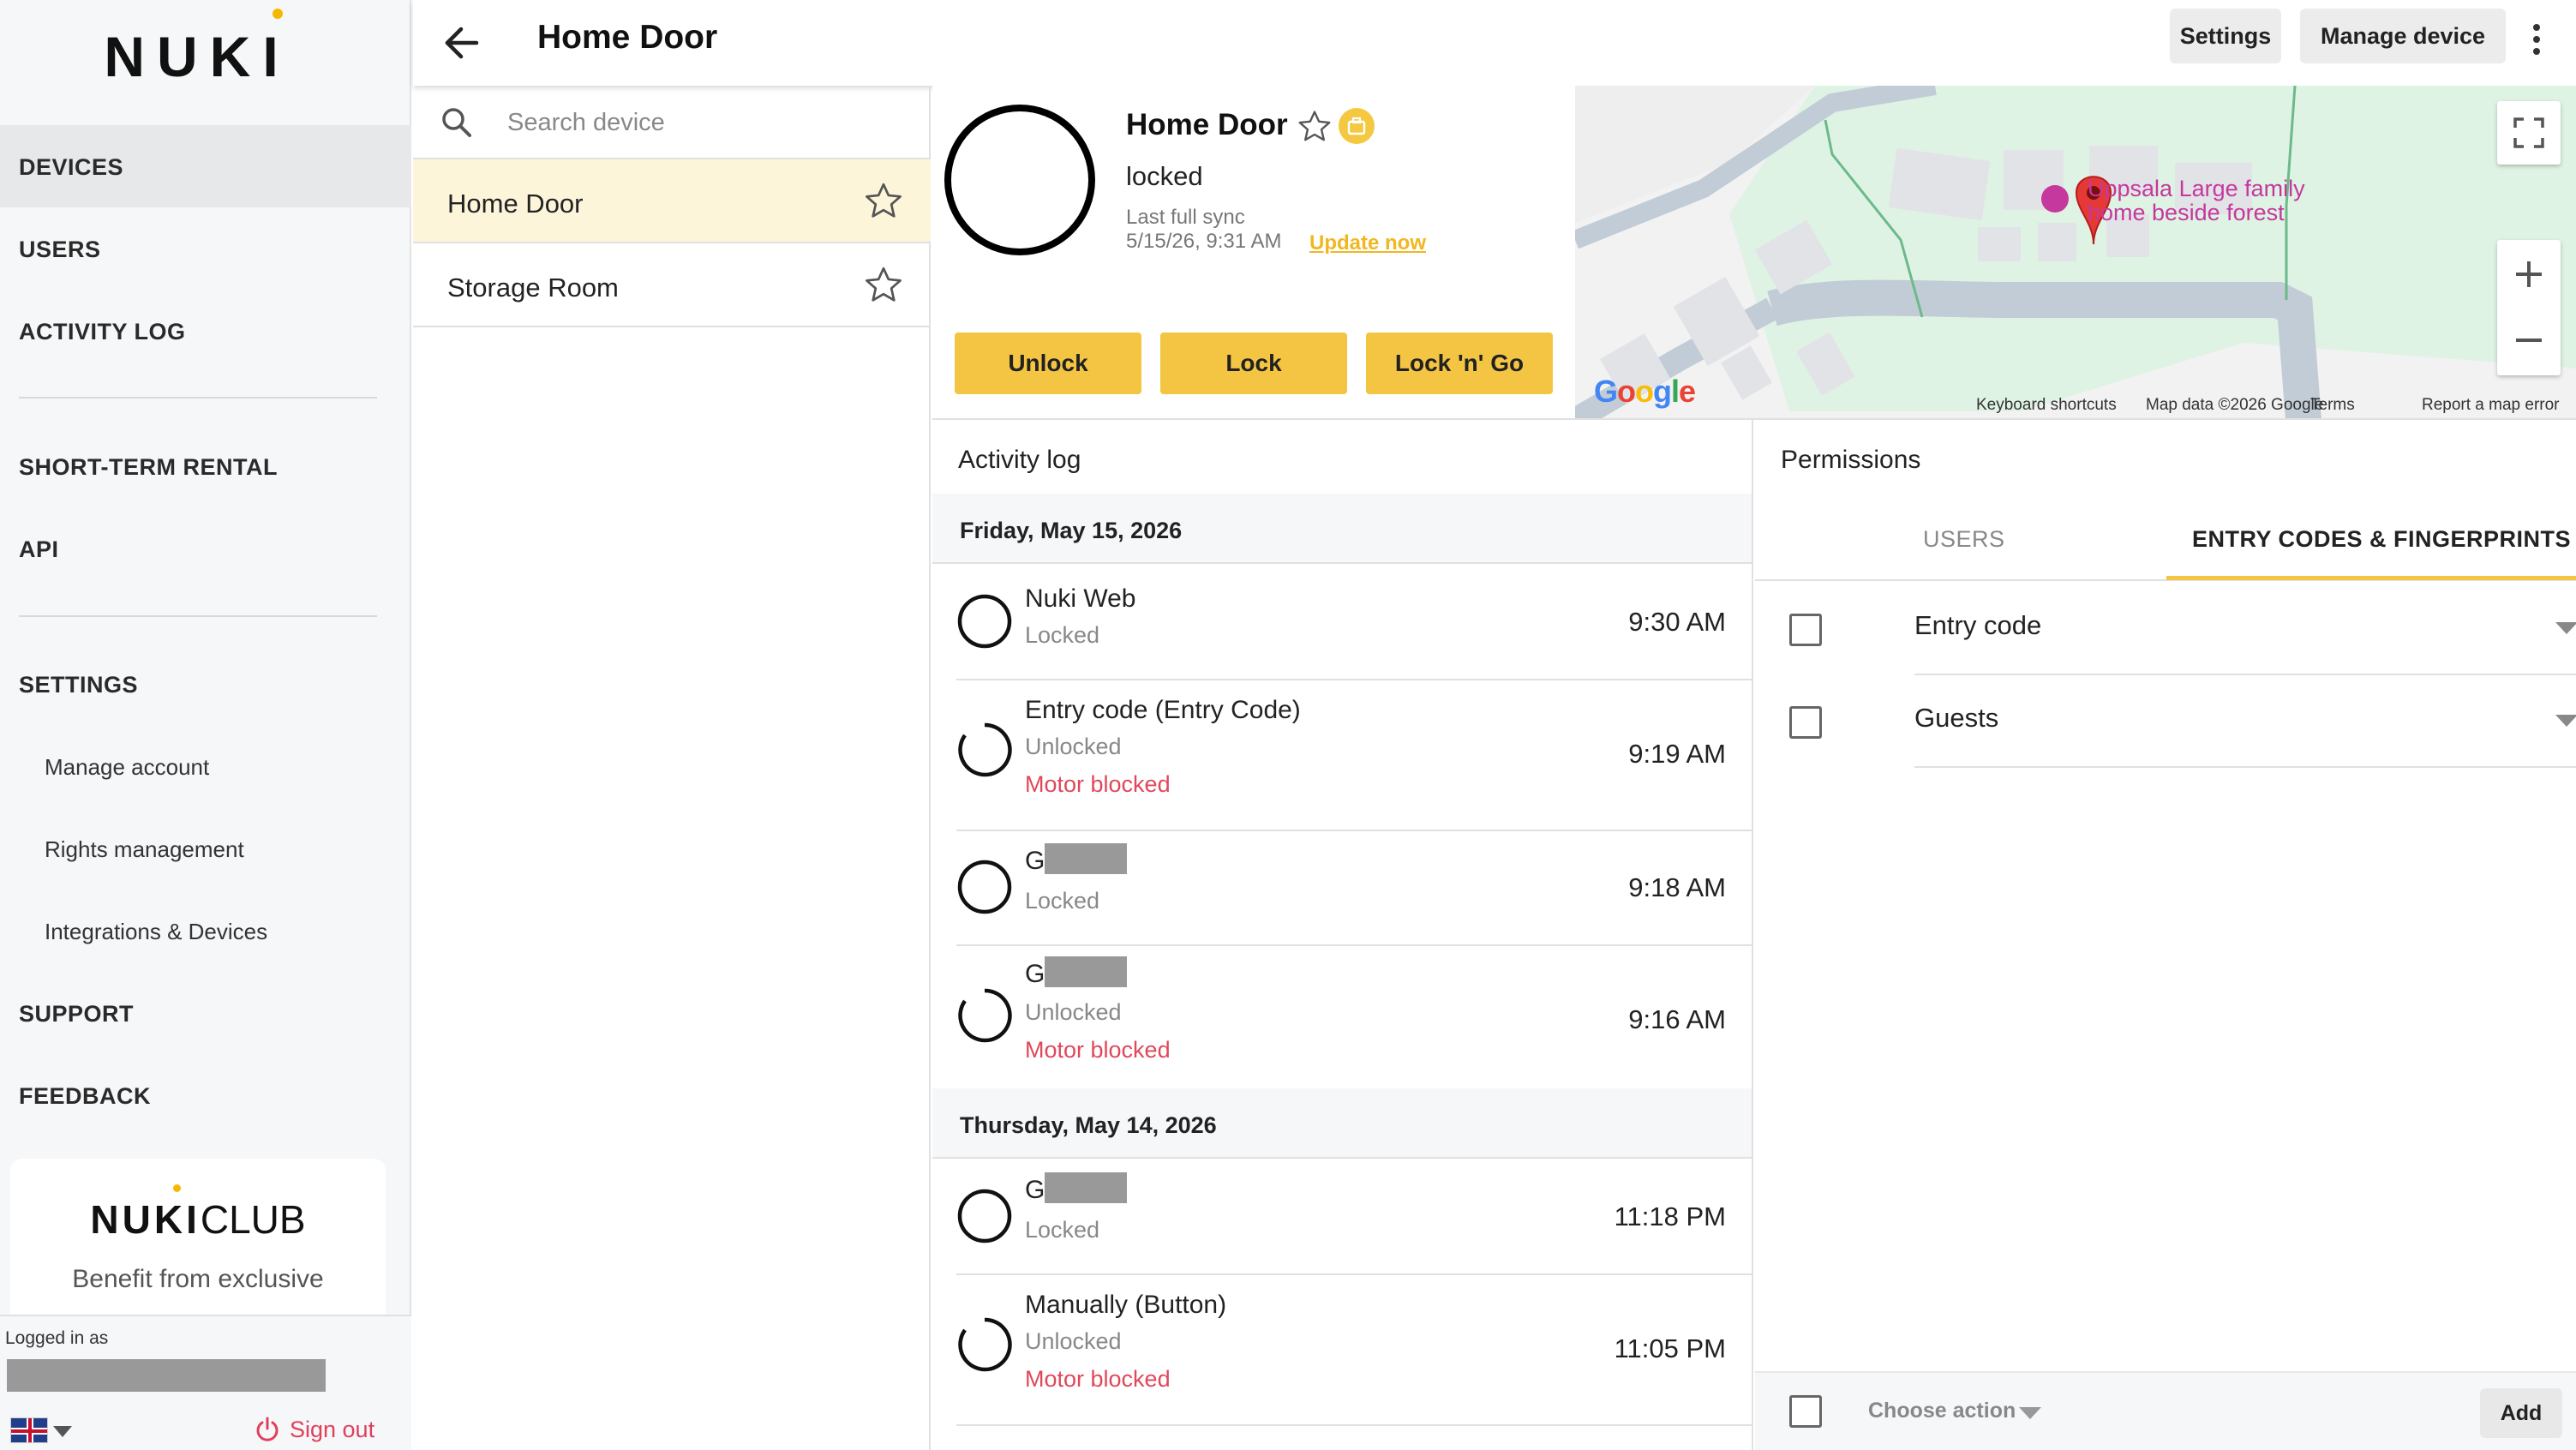 Image resolution: width=2576 pixels, height=1450 pixels. Describe the element at coordinates (1964, 539) in the screenshot. I see `tab-users: USERS` at that location.